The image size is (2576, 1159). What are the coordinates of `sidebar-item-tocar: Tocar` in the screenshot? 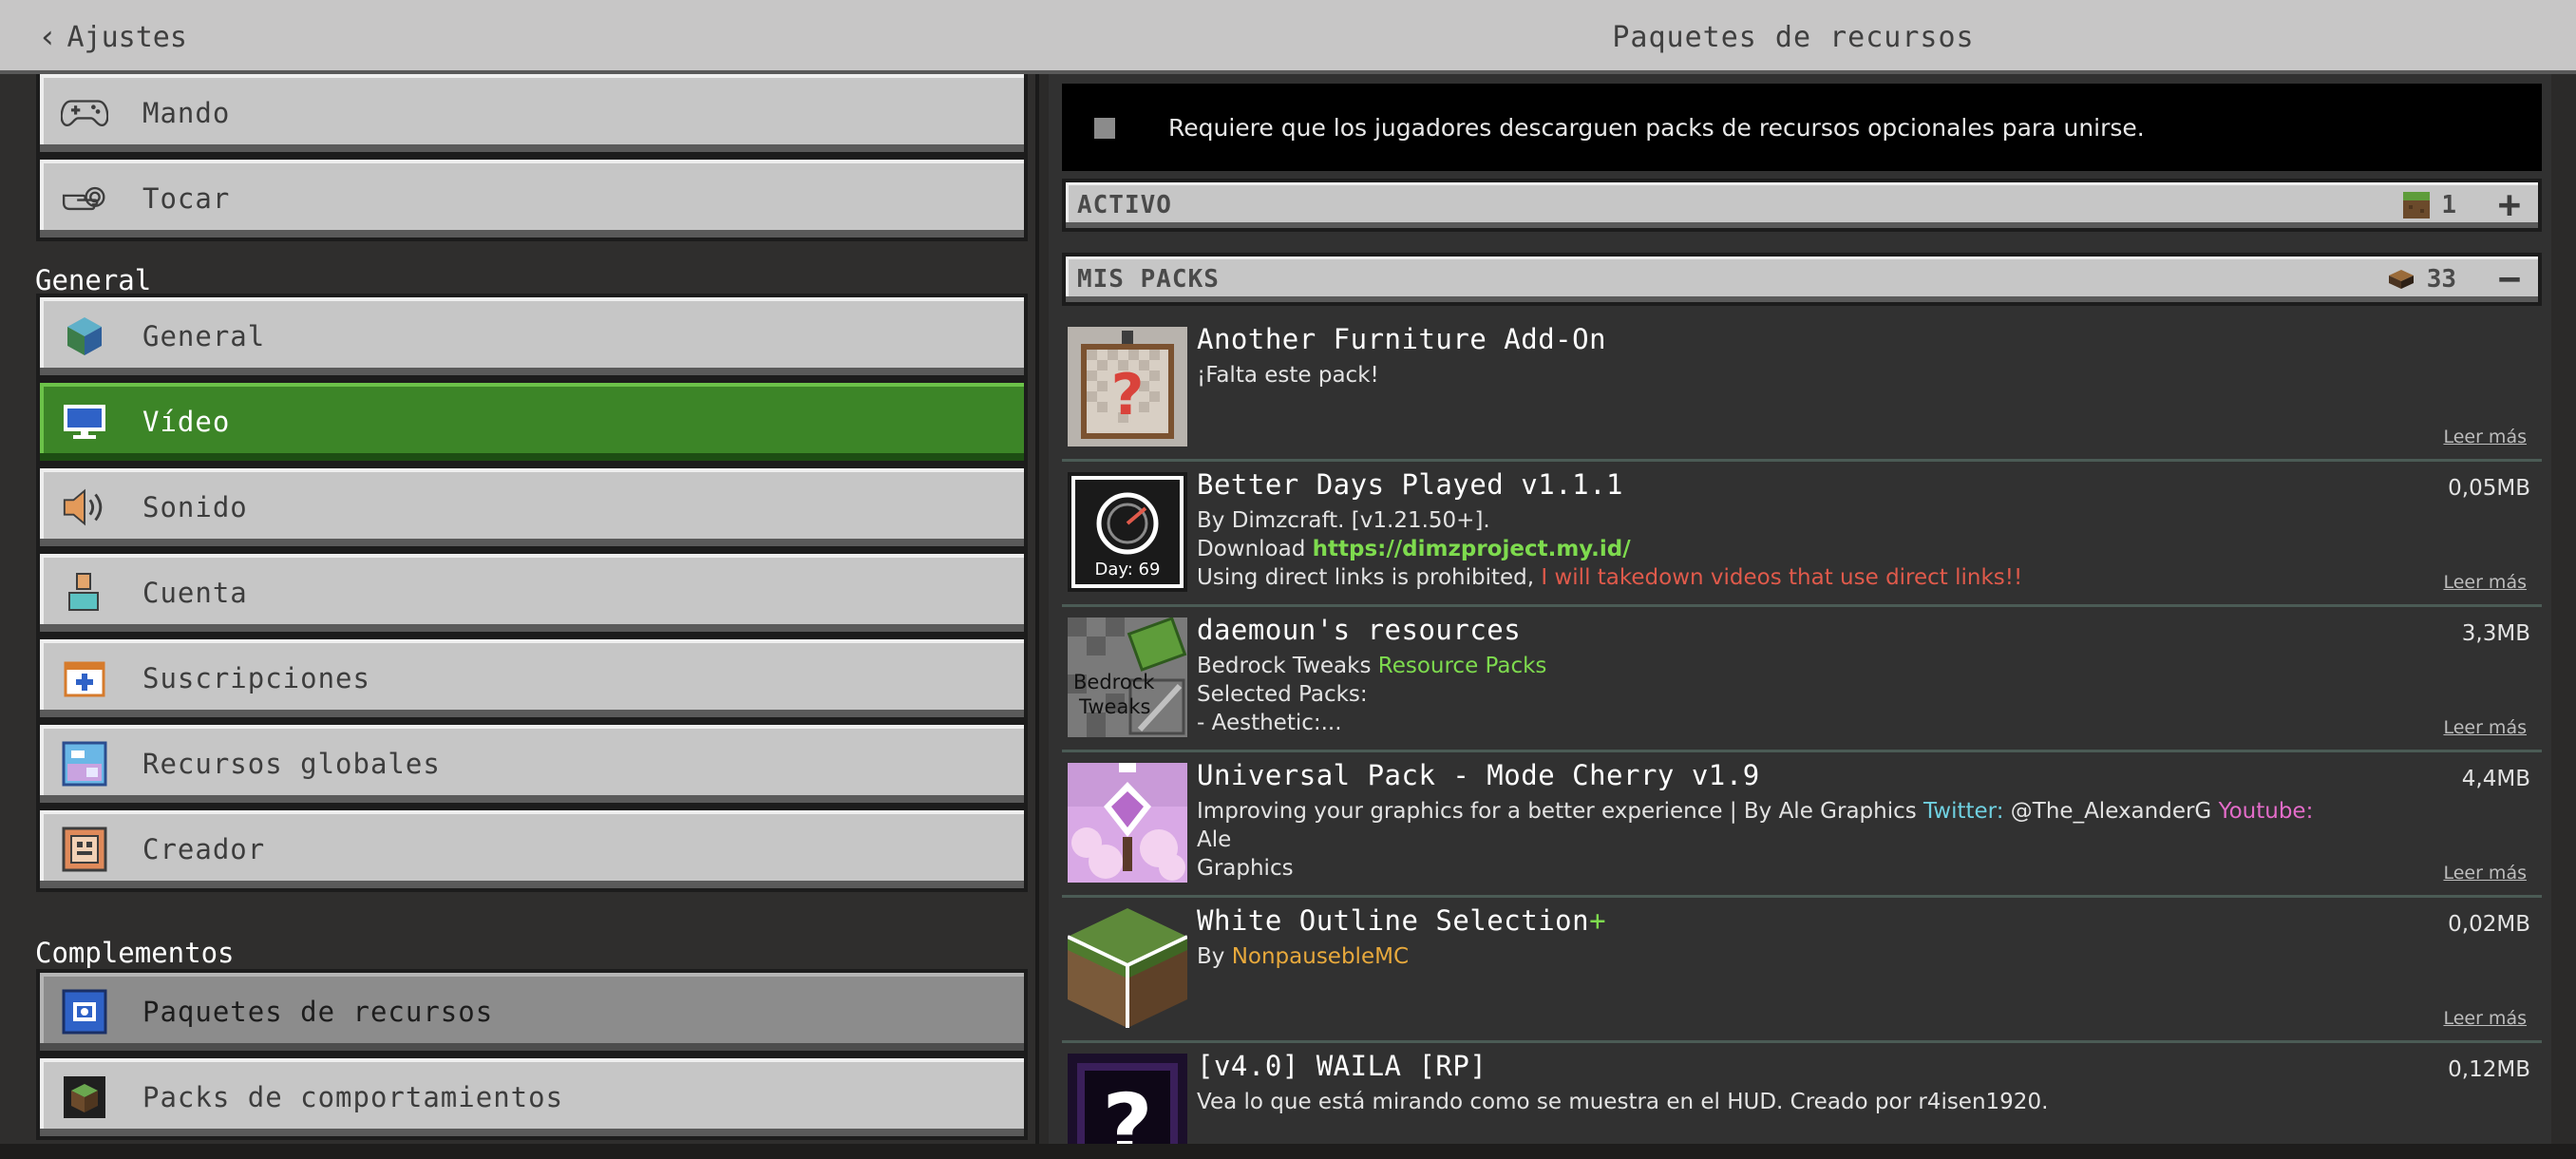 It's located at (532, 198).